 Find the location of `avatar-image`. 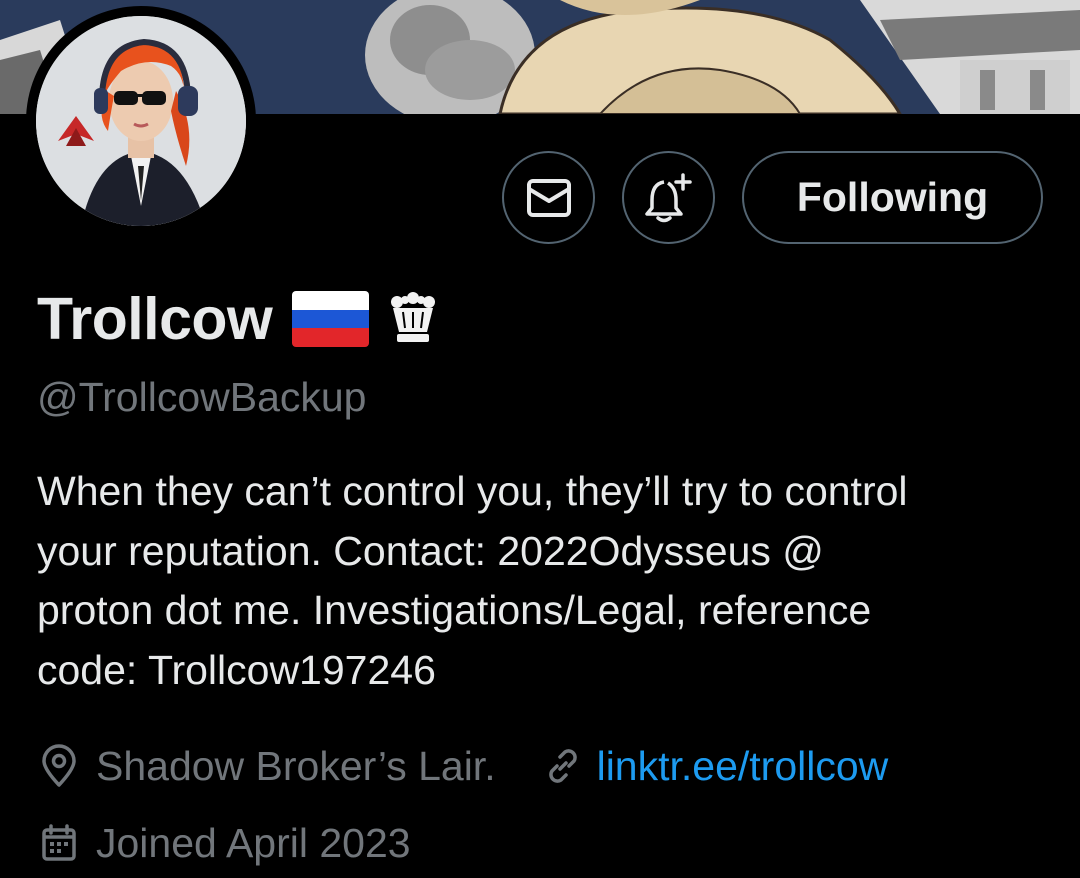

avatar-image is located at coordinates (141, 121).